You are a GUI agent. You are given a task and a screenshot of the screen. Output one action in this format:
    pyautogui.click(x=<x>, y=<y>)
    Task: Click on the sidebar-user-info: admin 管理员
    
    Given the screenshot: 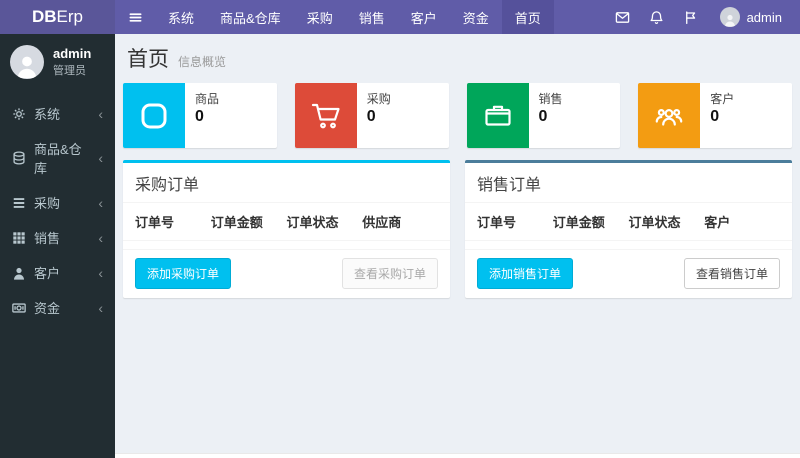 What is the action you would take?
    pyautogui.click(x=72, y=62)
    